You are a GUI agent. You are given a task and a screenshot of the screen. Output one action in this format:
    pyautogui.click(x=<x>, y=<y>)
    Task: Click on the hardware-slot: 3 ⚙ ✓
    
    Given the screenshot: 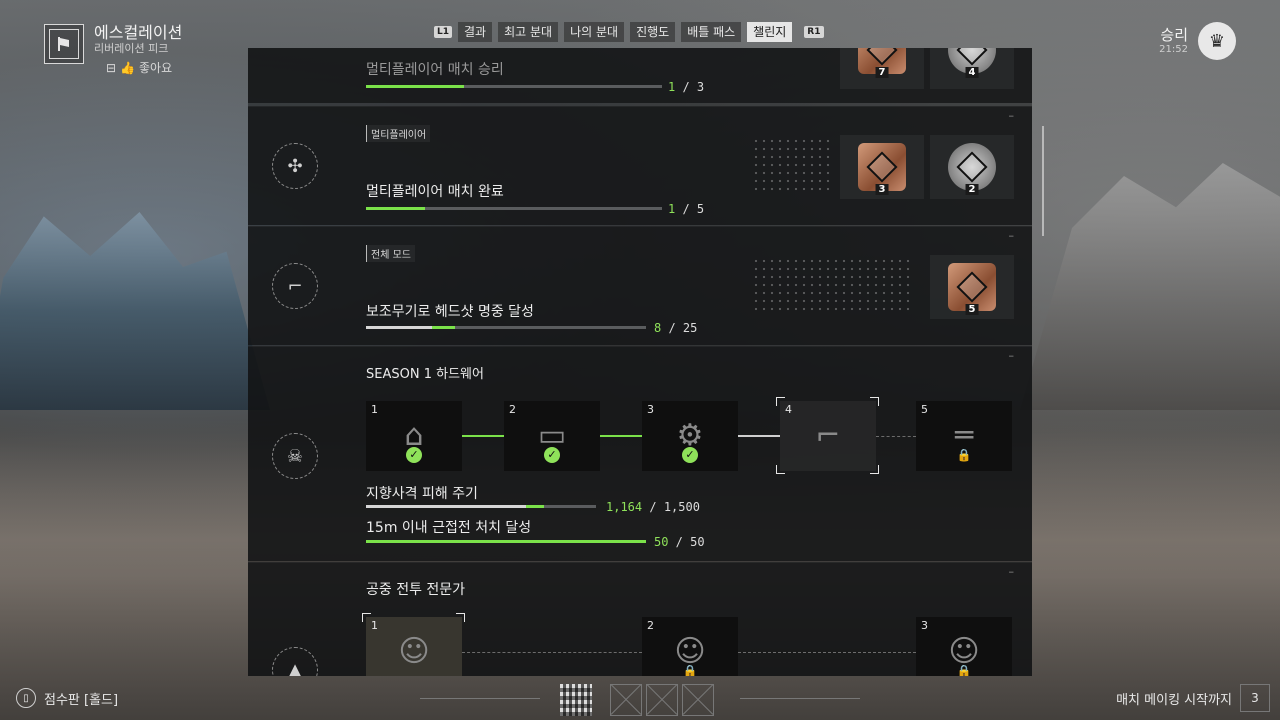 What is the action you would take?
    pyautogui.click(x=690, y=436)
    